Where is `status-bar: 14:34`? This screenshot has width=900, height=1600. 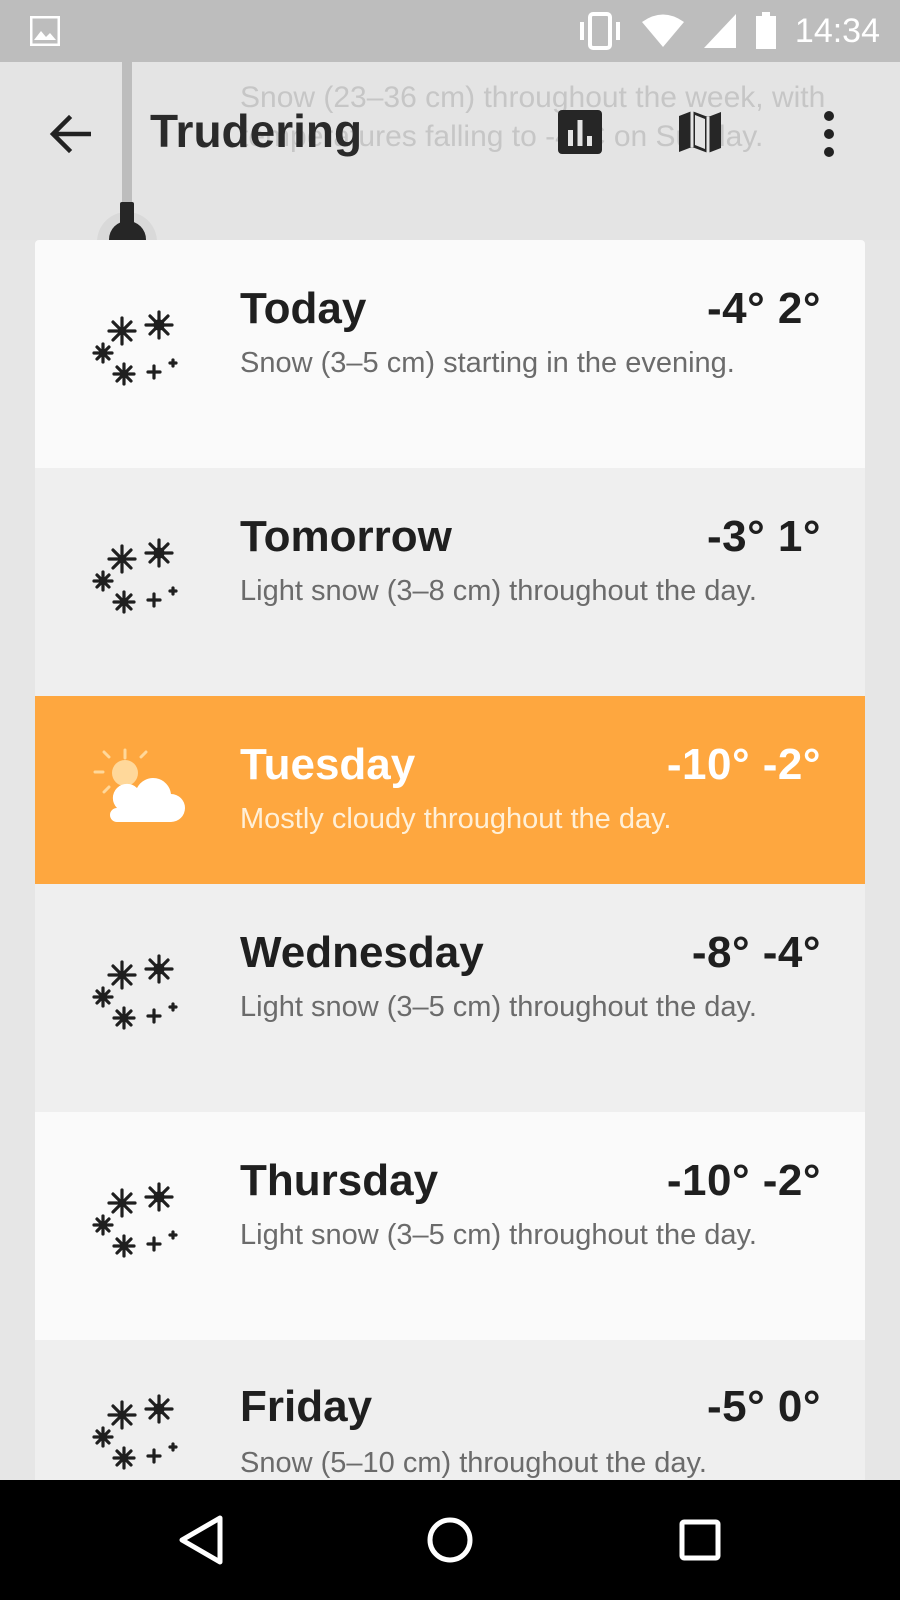
status-bar: 14:34 is located at coordinates (450, 31).